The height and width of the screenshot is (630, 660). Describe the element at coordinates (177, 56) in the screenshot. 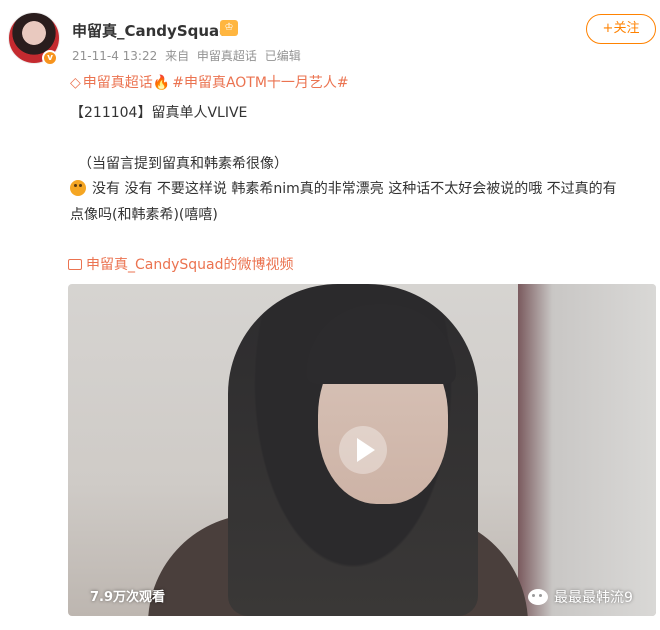

I see `source-prefix: 来自` at that location.